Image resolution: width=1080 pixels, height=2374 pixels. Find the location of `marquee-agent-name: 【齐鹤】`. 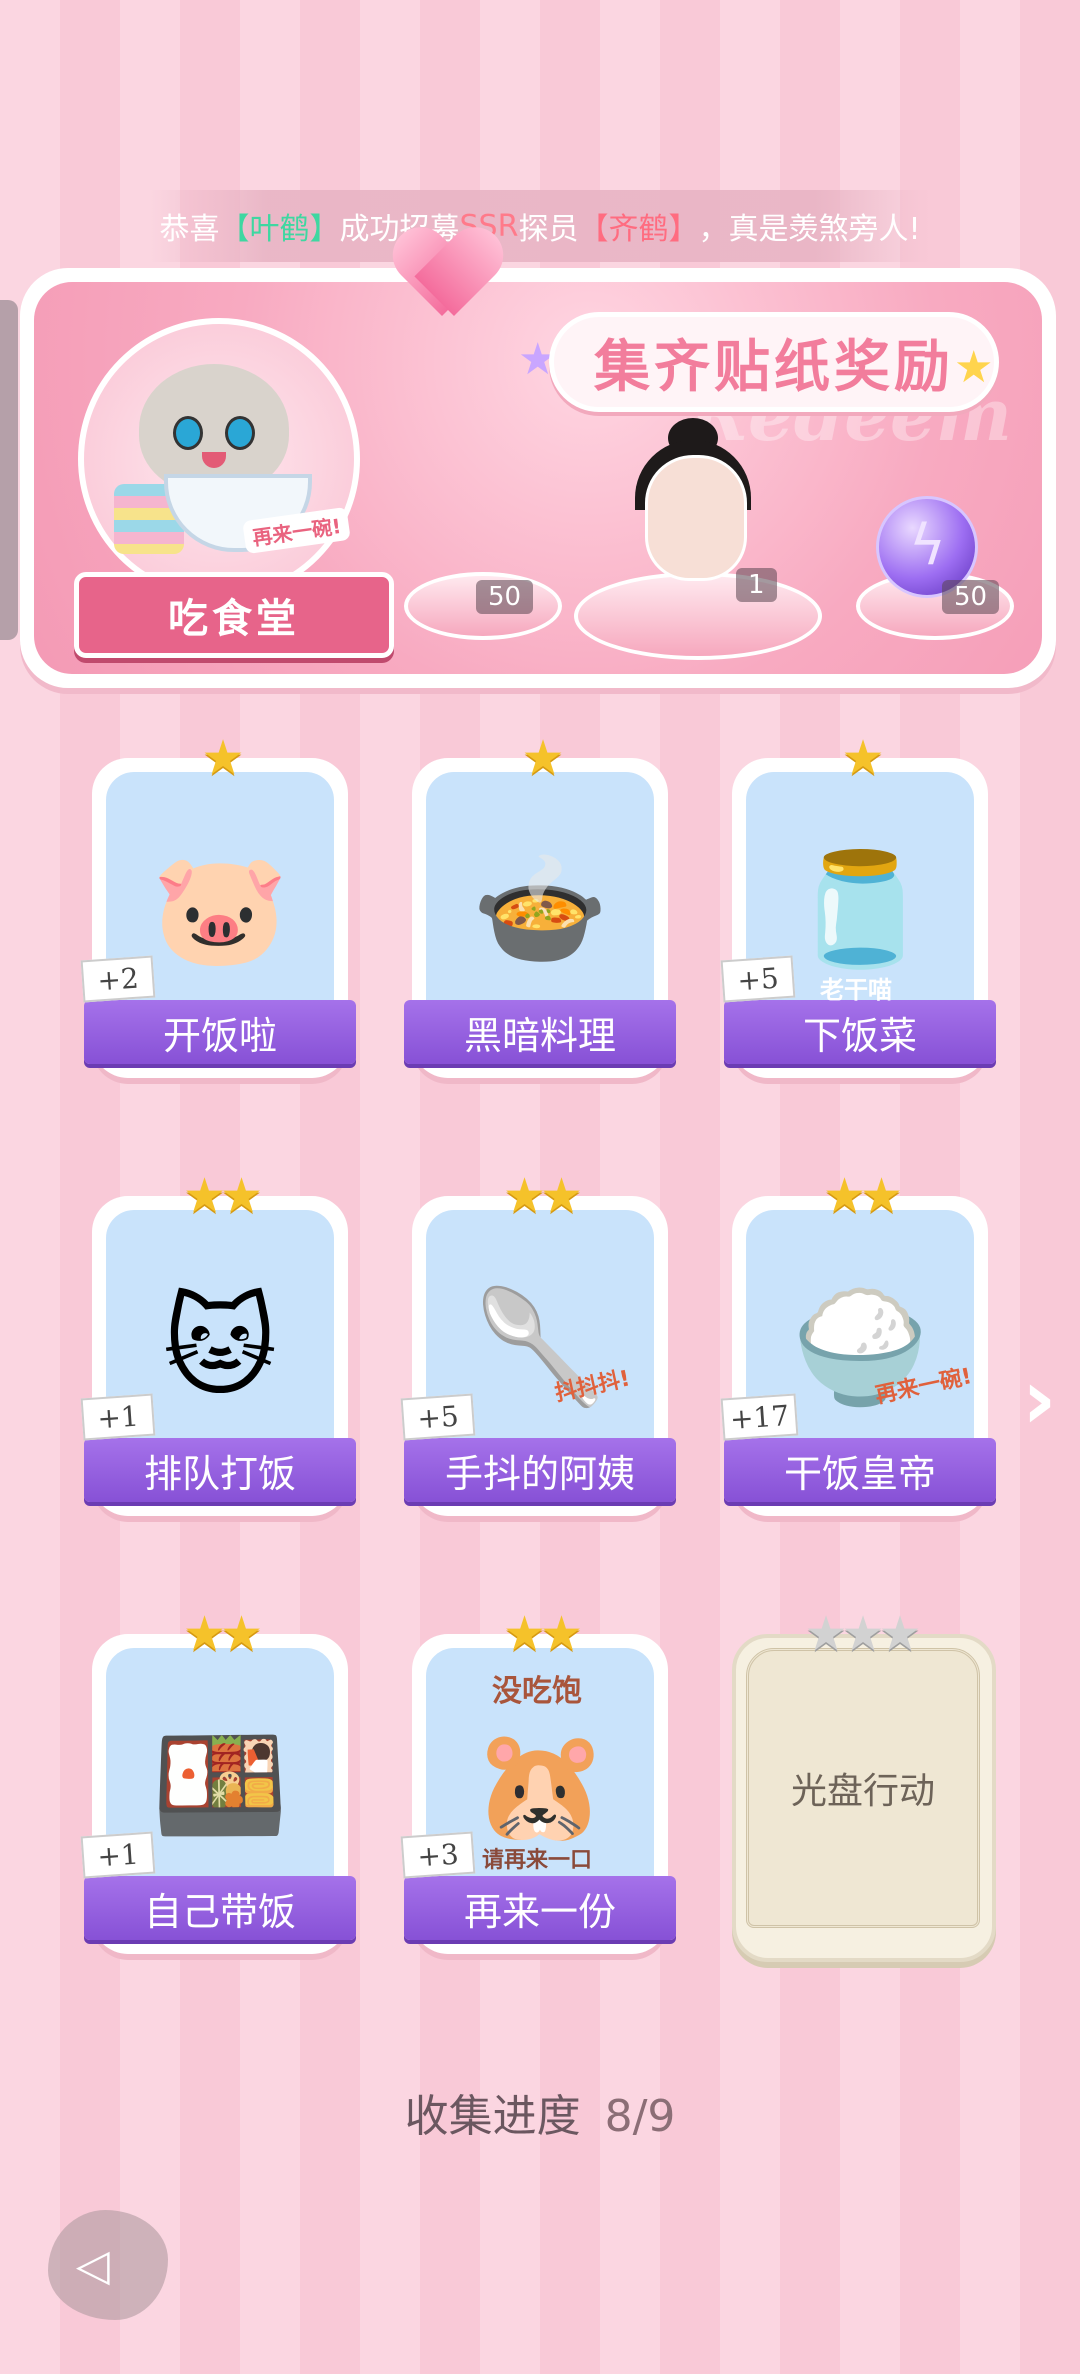

marquee-agent-name: 【齐鹤】 is located at coordinates (638, 229).